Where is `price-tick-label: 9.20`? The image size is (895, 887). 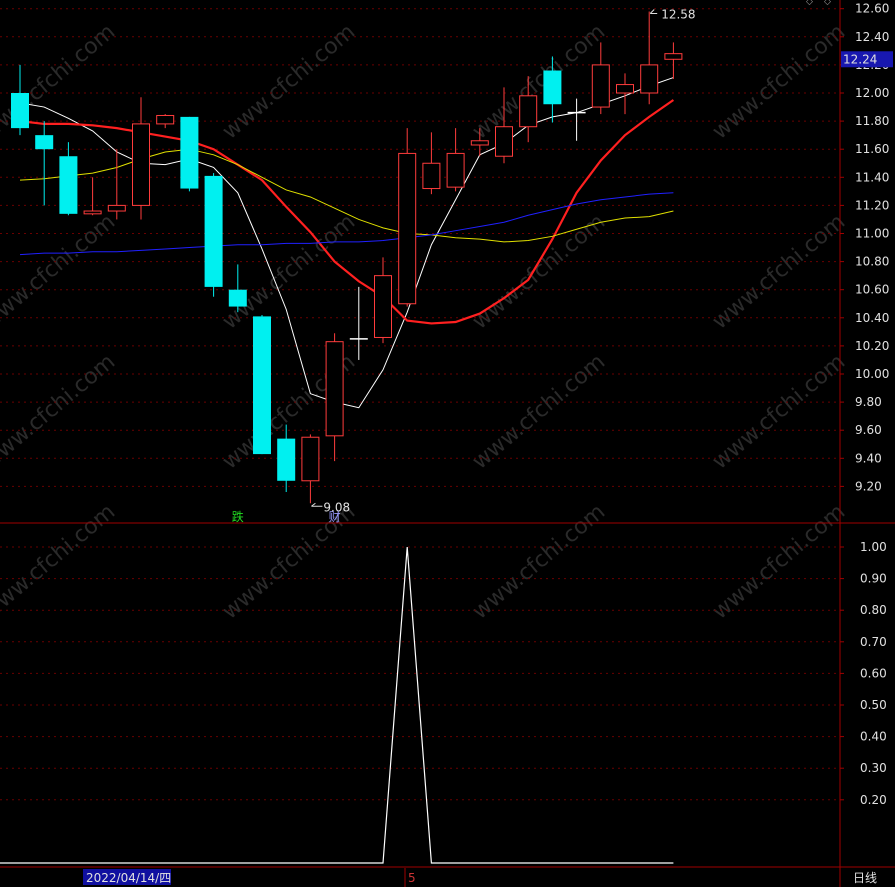
price-tick-label: 9.20 is located at coordinates (868, 486).